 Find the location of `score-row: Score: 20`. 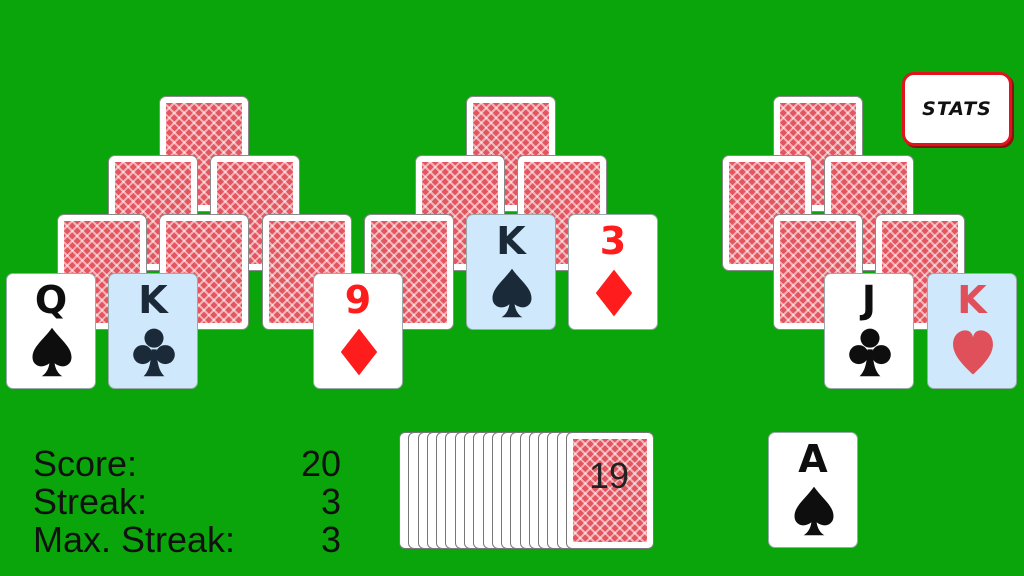

score-row: Score: 20 is located at coordinates (187, 464).